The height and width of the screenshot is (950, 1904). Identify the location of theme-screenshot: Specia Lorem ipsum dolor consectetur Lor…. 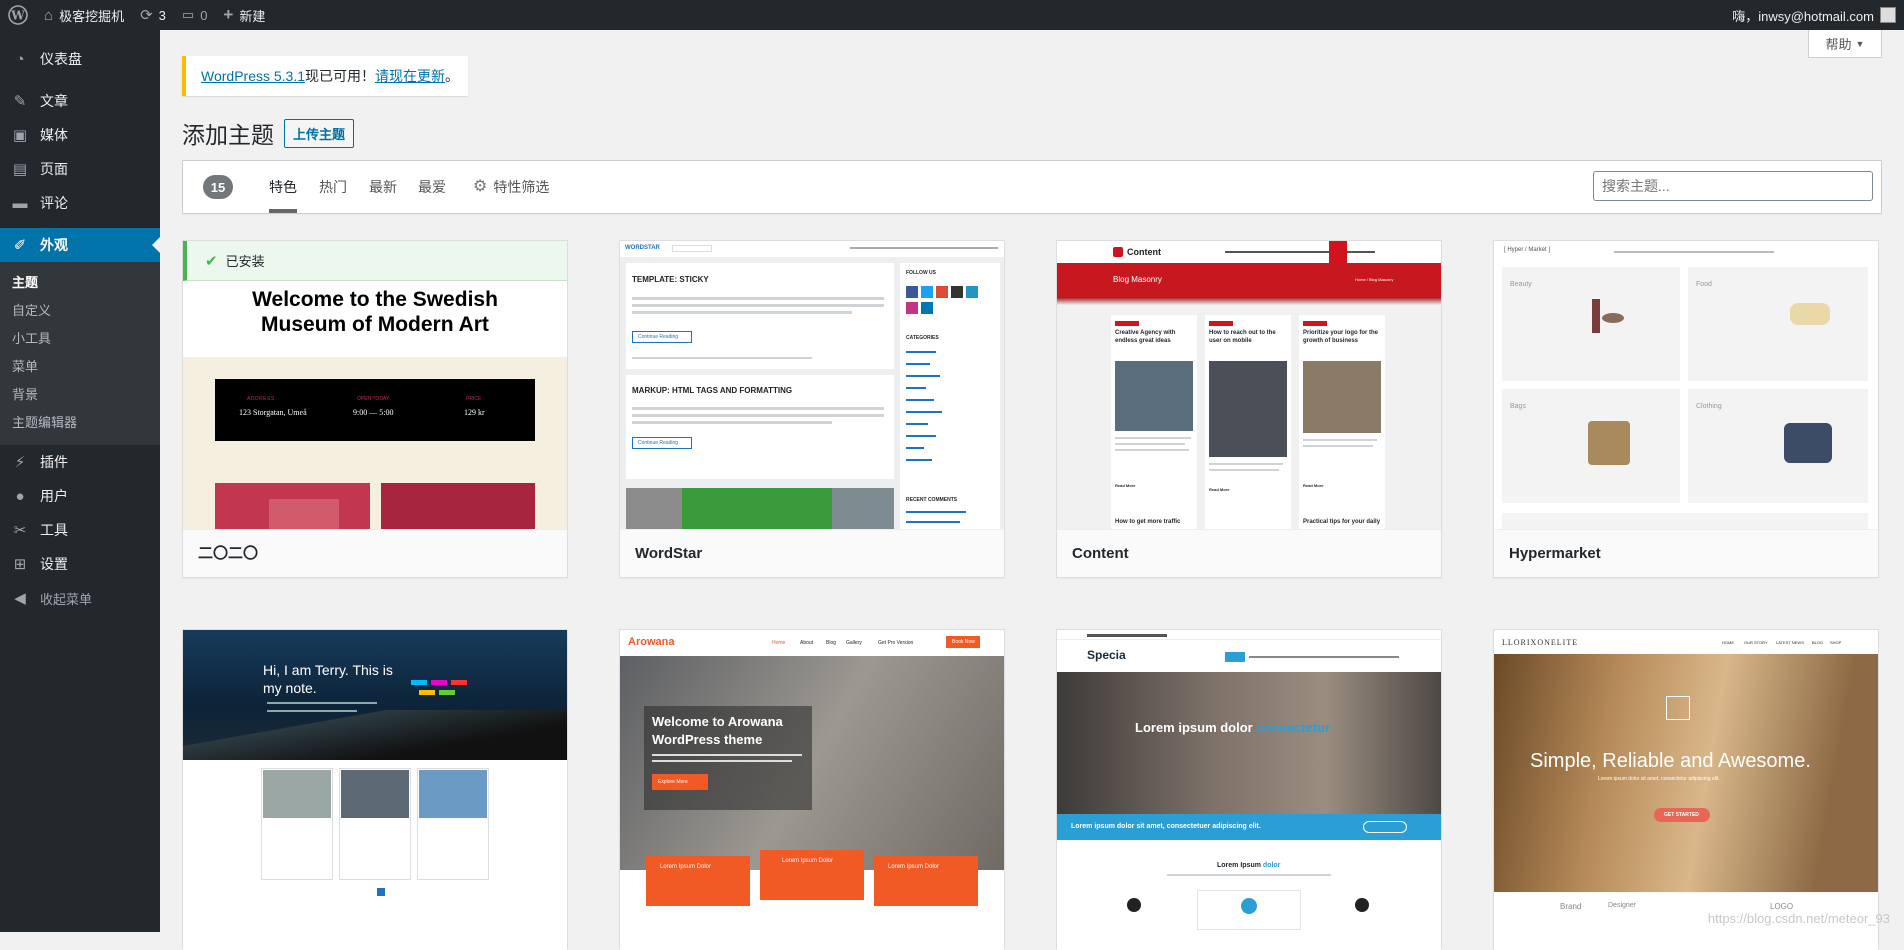
(1249, 790).